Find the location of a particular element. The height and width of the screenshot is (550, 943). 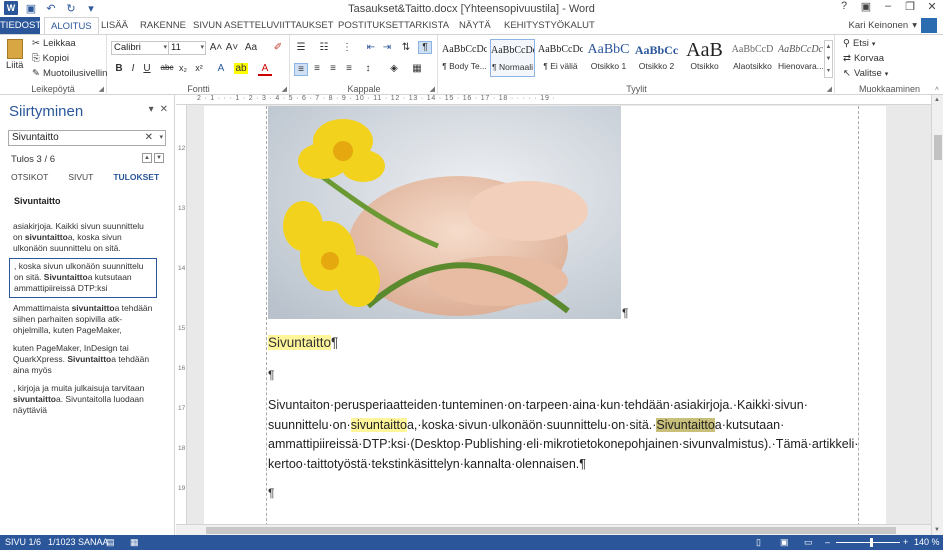

zoom-level: 140 % is located at coordinates (927, 542).